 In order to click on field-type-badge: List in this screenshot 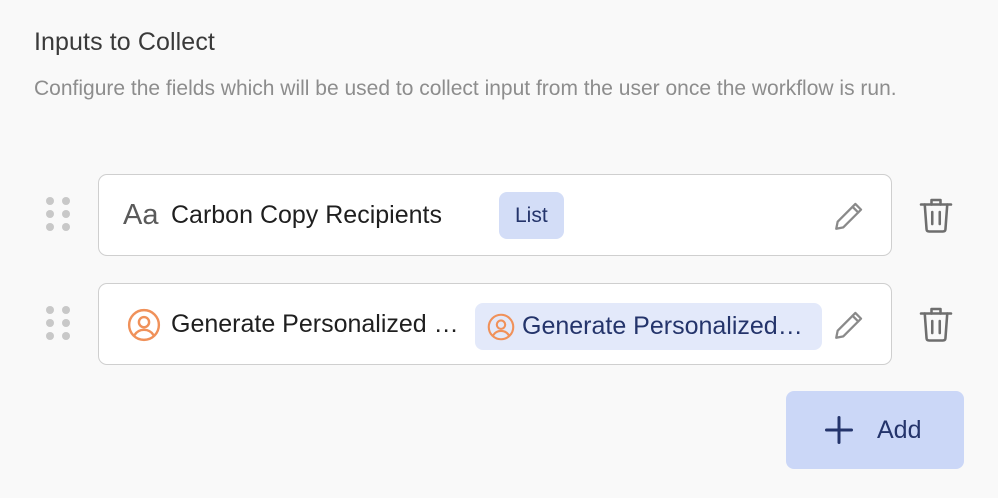, I will do `click(531, 215)`.